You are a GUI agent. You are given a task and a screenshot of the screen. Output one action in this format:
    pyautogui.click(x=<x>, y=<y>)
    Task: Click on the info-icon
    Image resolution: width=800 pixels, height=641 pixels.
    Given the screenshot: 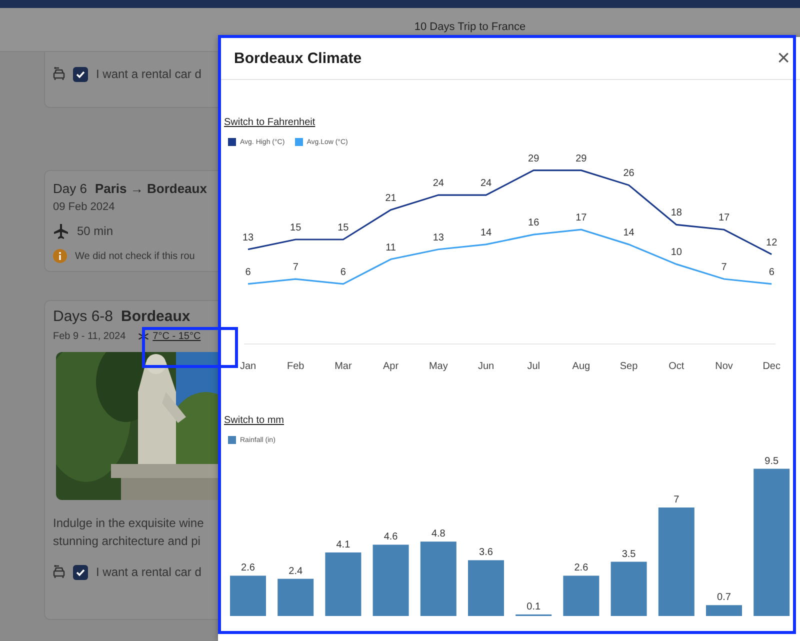 What is the action you would take?
    pyautogui.click(x=60, y=256)
    